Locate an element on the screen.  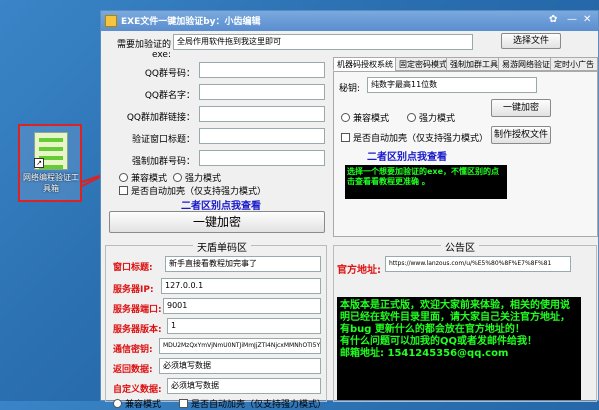
server-version-label: 服务器版本: is located at coordinates (137, 330).